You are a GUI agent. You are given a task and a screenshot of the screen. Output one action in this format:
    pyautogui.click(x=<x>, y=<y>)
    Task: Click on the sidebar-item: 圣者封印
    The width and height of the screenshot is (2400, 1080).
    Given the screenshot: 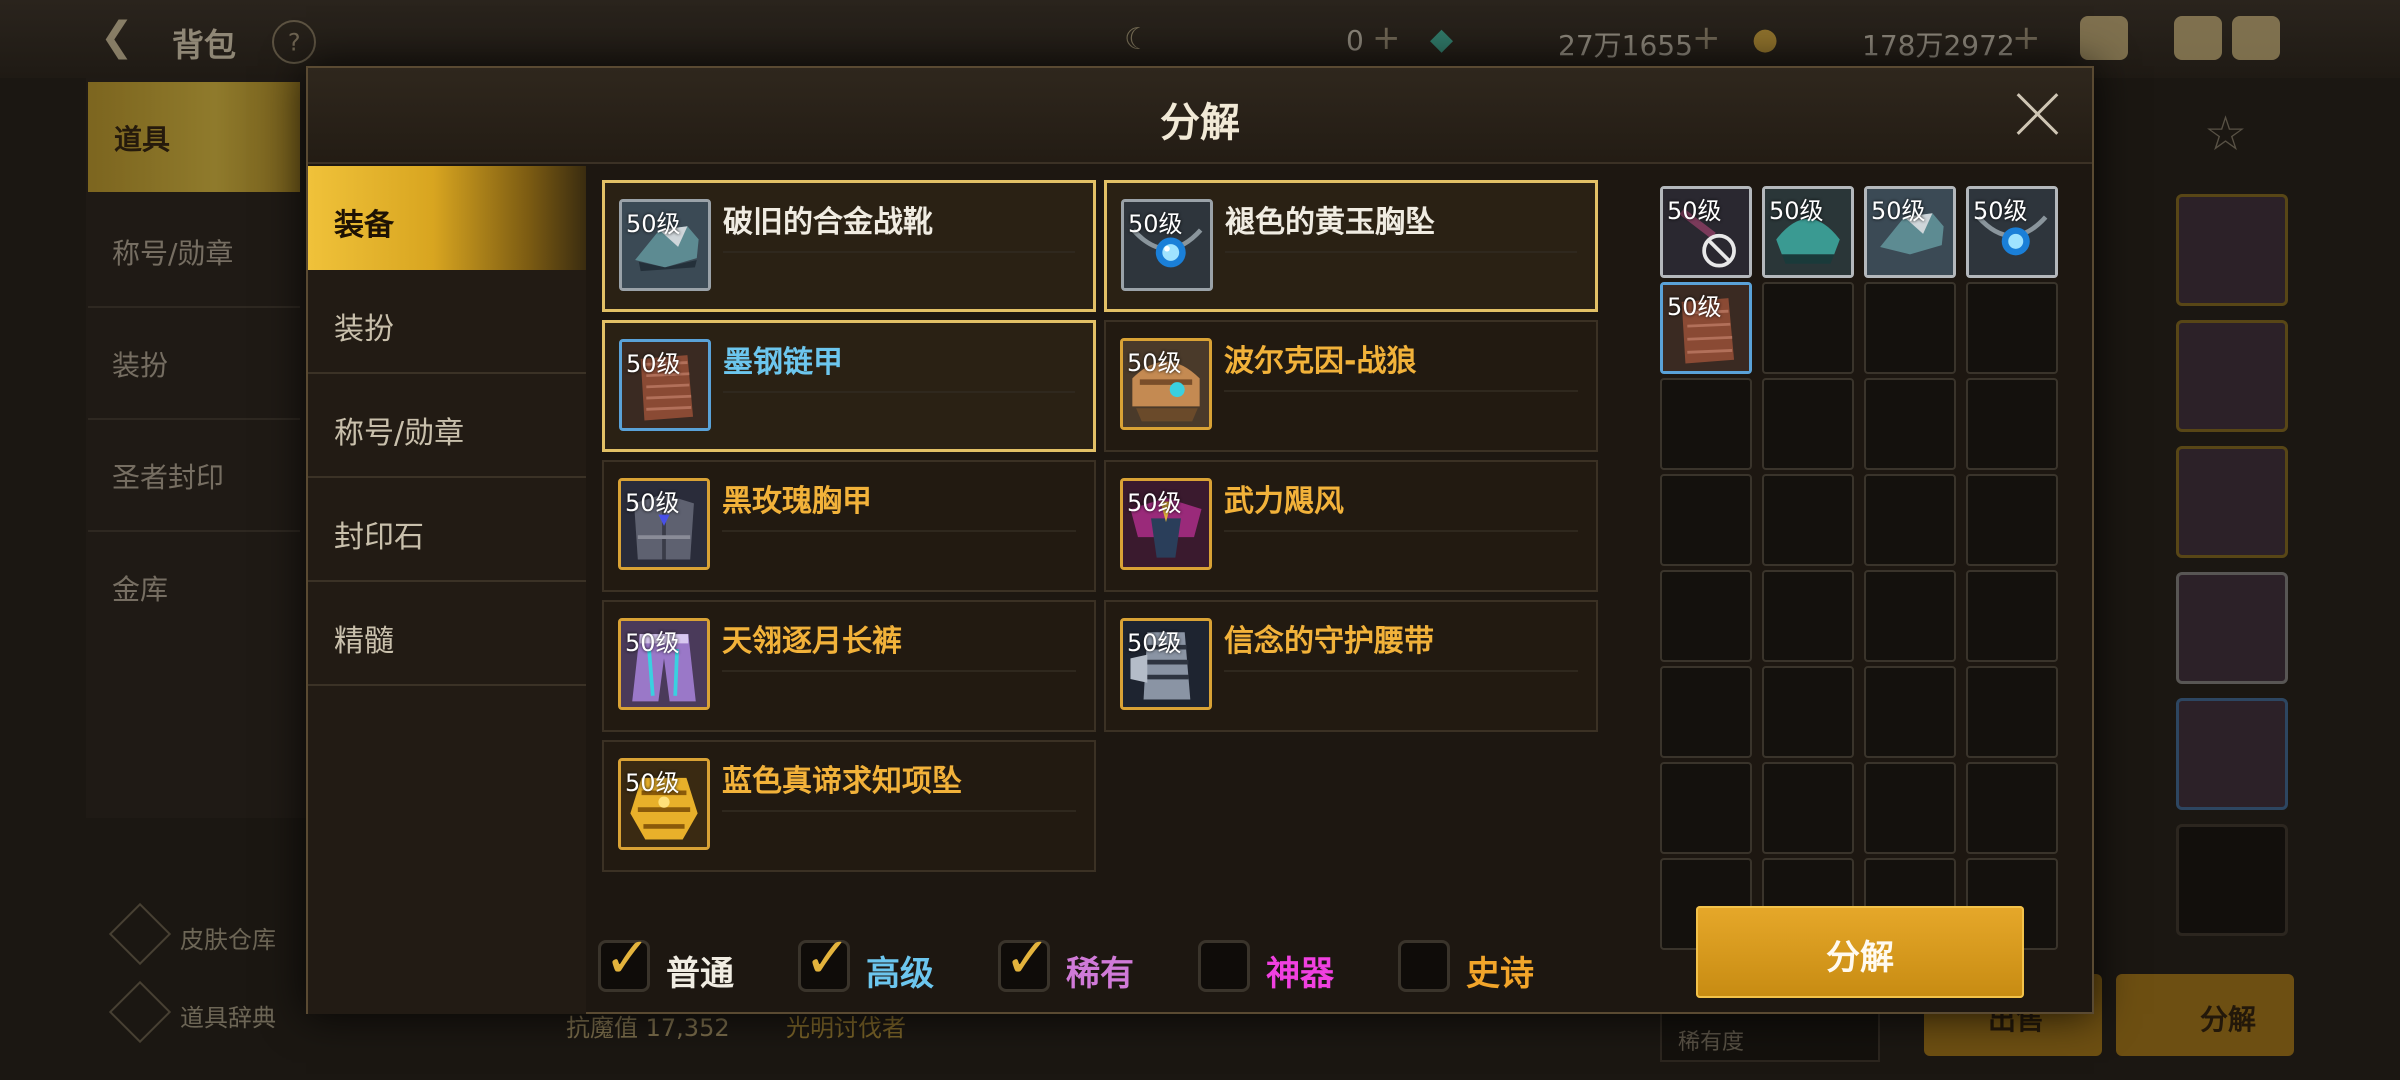 What is the action you would take?
    pyautogui.click(x=168, y=476)
    